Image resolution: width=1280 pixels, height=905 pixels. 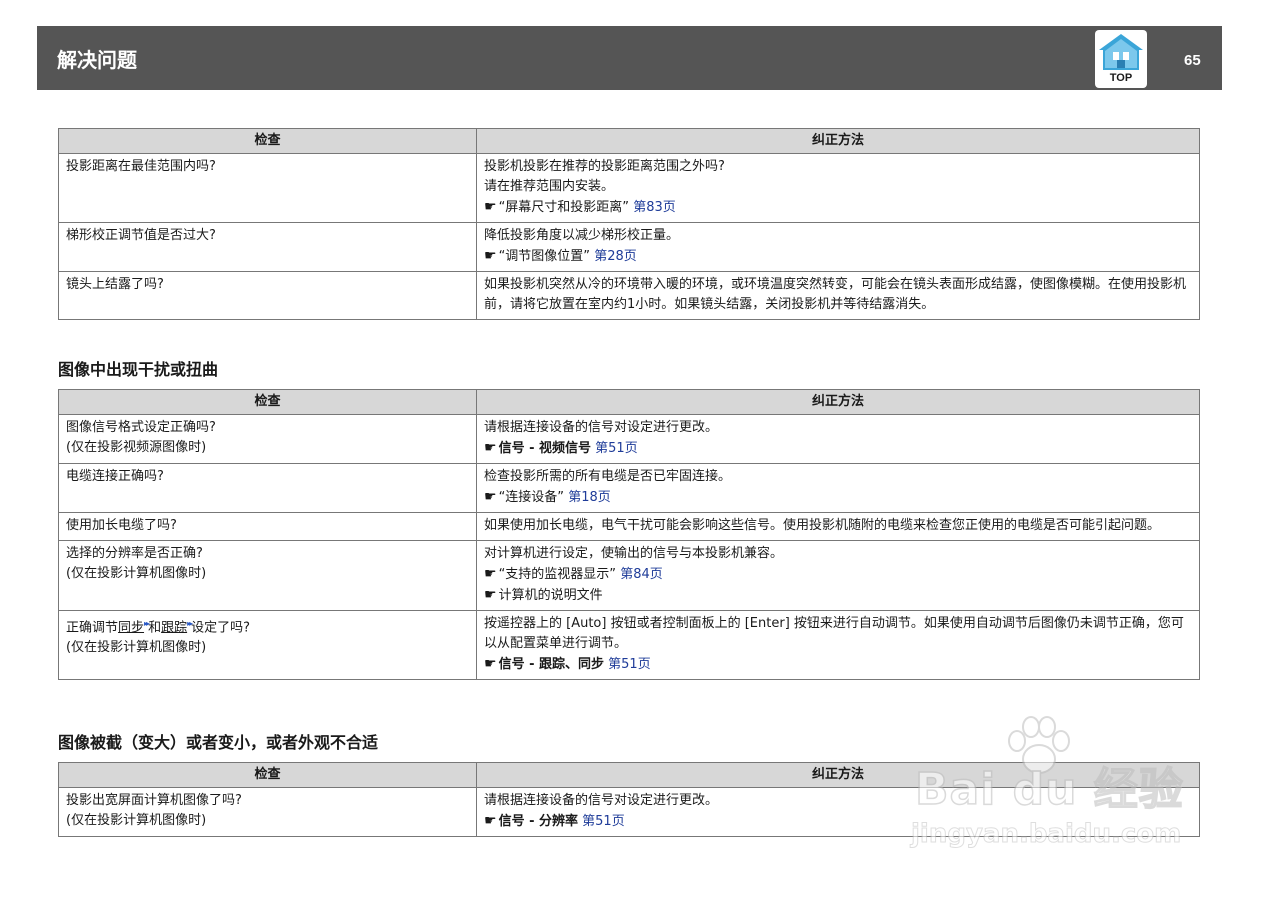 I want to click on check-text: 镜头上结露了吗?, so click(x=115, y=284).